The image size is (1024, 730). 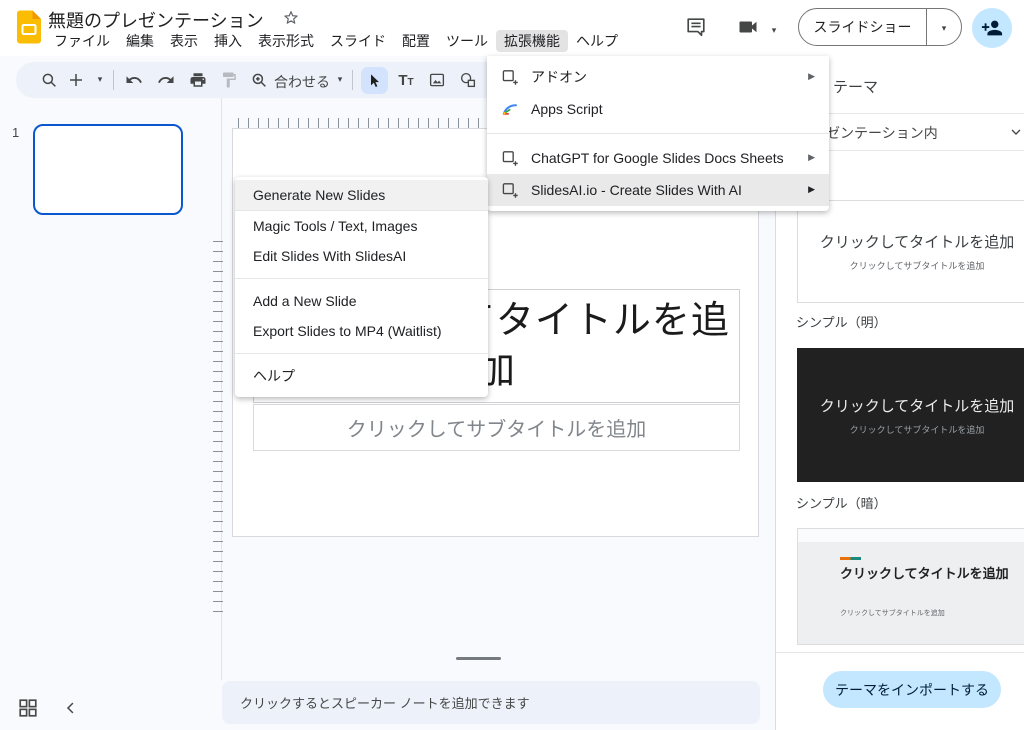 I want to click on print-icon, so click(x=198, y=80).